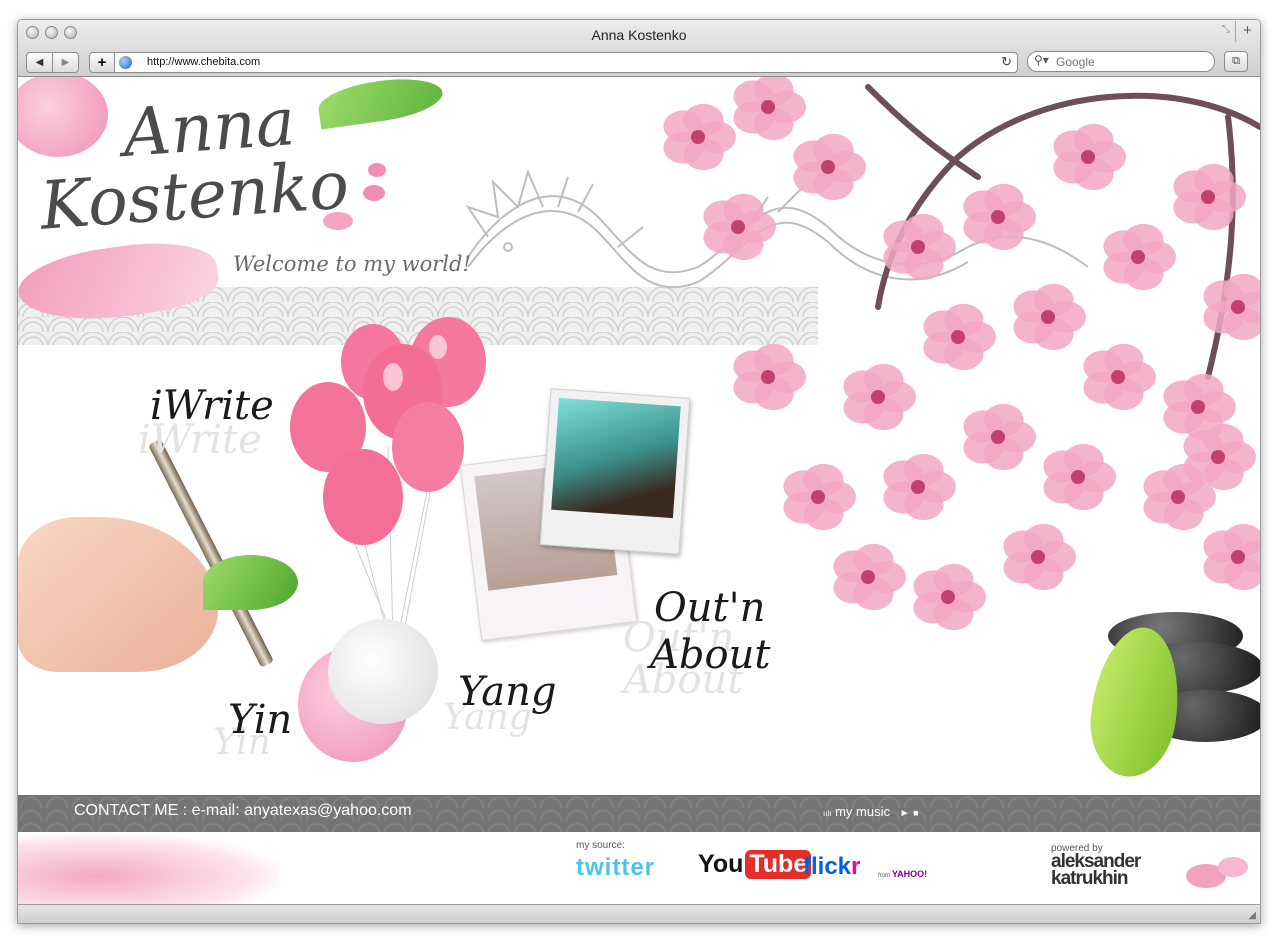 This screenshot has width=1278, height=946. What do you see at coordinates (118, 594) in the screenshot?
I see `hand-illustration` at bounding box center [118, 594].